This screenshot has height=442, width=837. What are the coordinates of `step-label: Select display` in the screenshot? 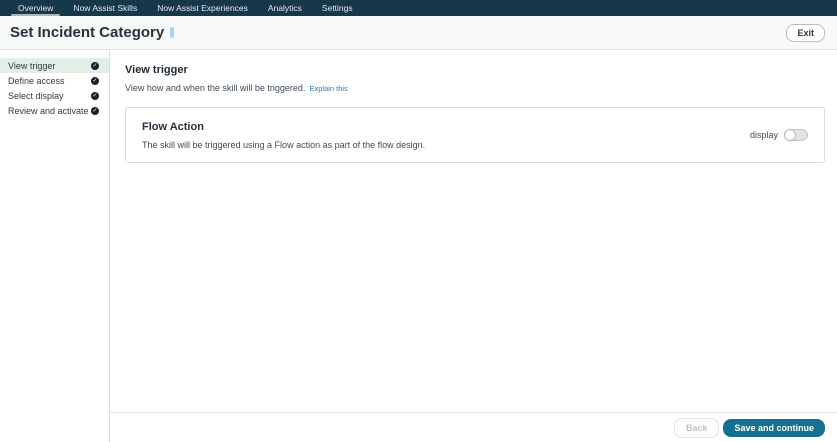 It's located at (36, 95).